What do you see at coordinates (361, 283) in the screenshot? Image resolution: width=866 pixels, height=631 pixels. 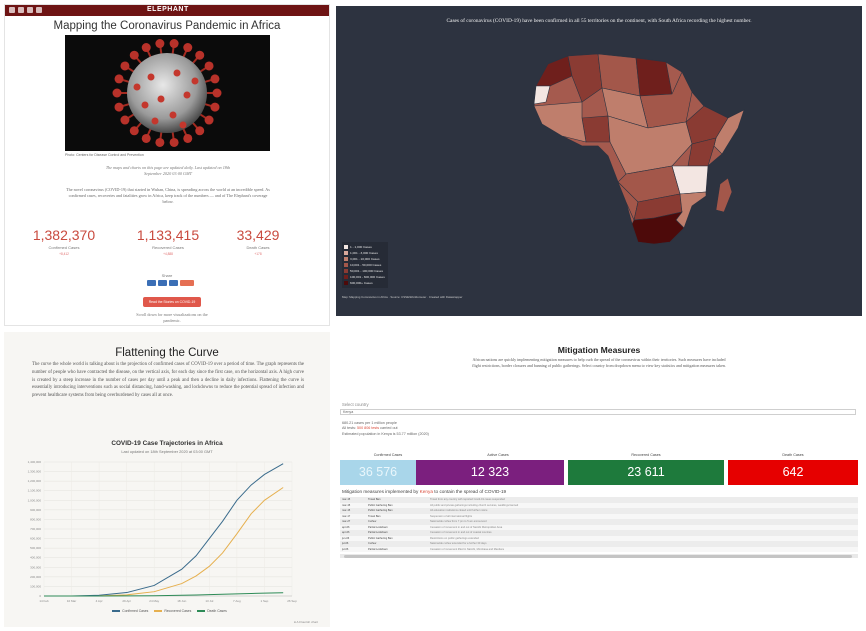 I see `legend-label: 600,000+ Cases` at bounding box center [361, 283].